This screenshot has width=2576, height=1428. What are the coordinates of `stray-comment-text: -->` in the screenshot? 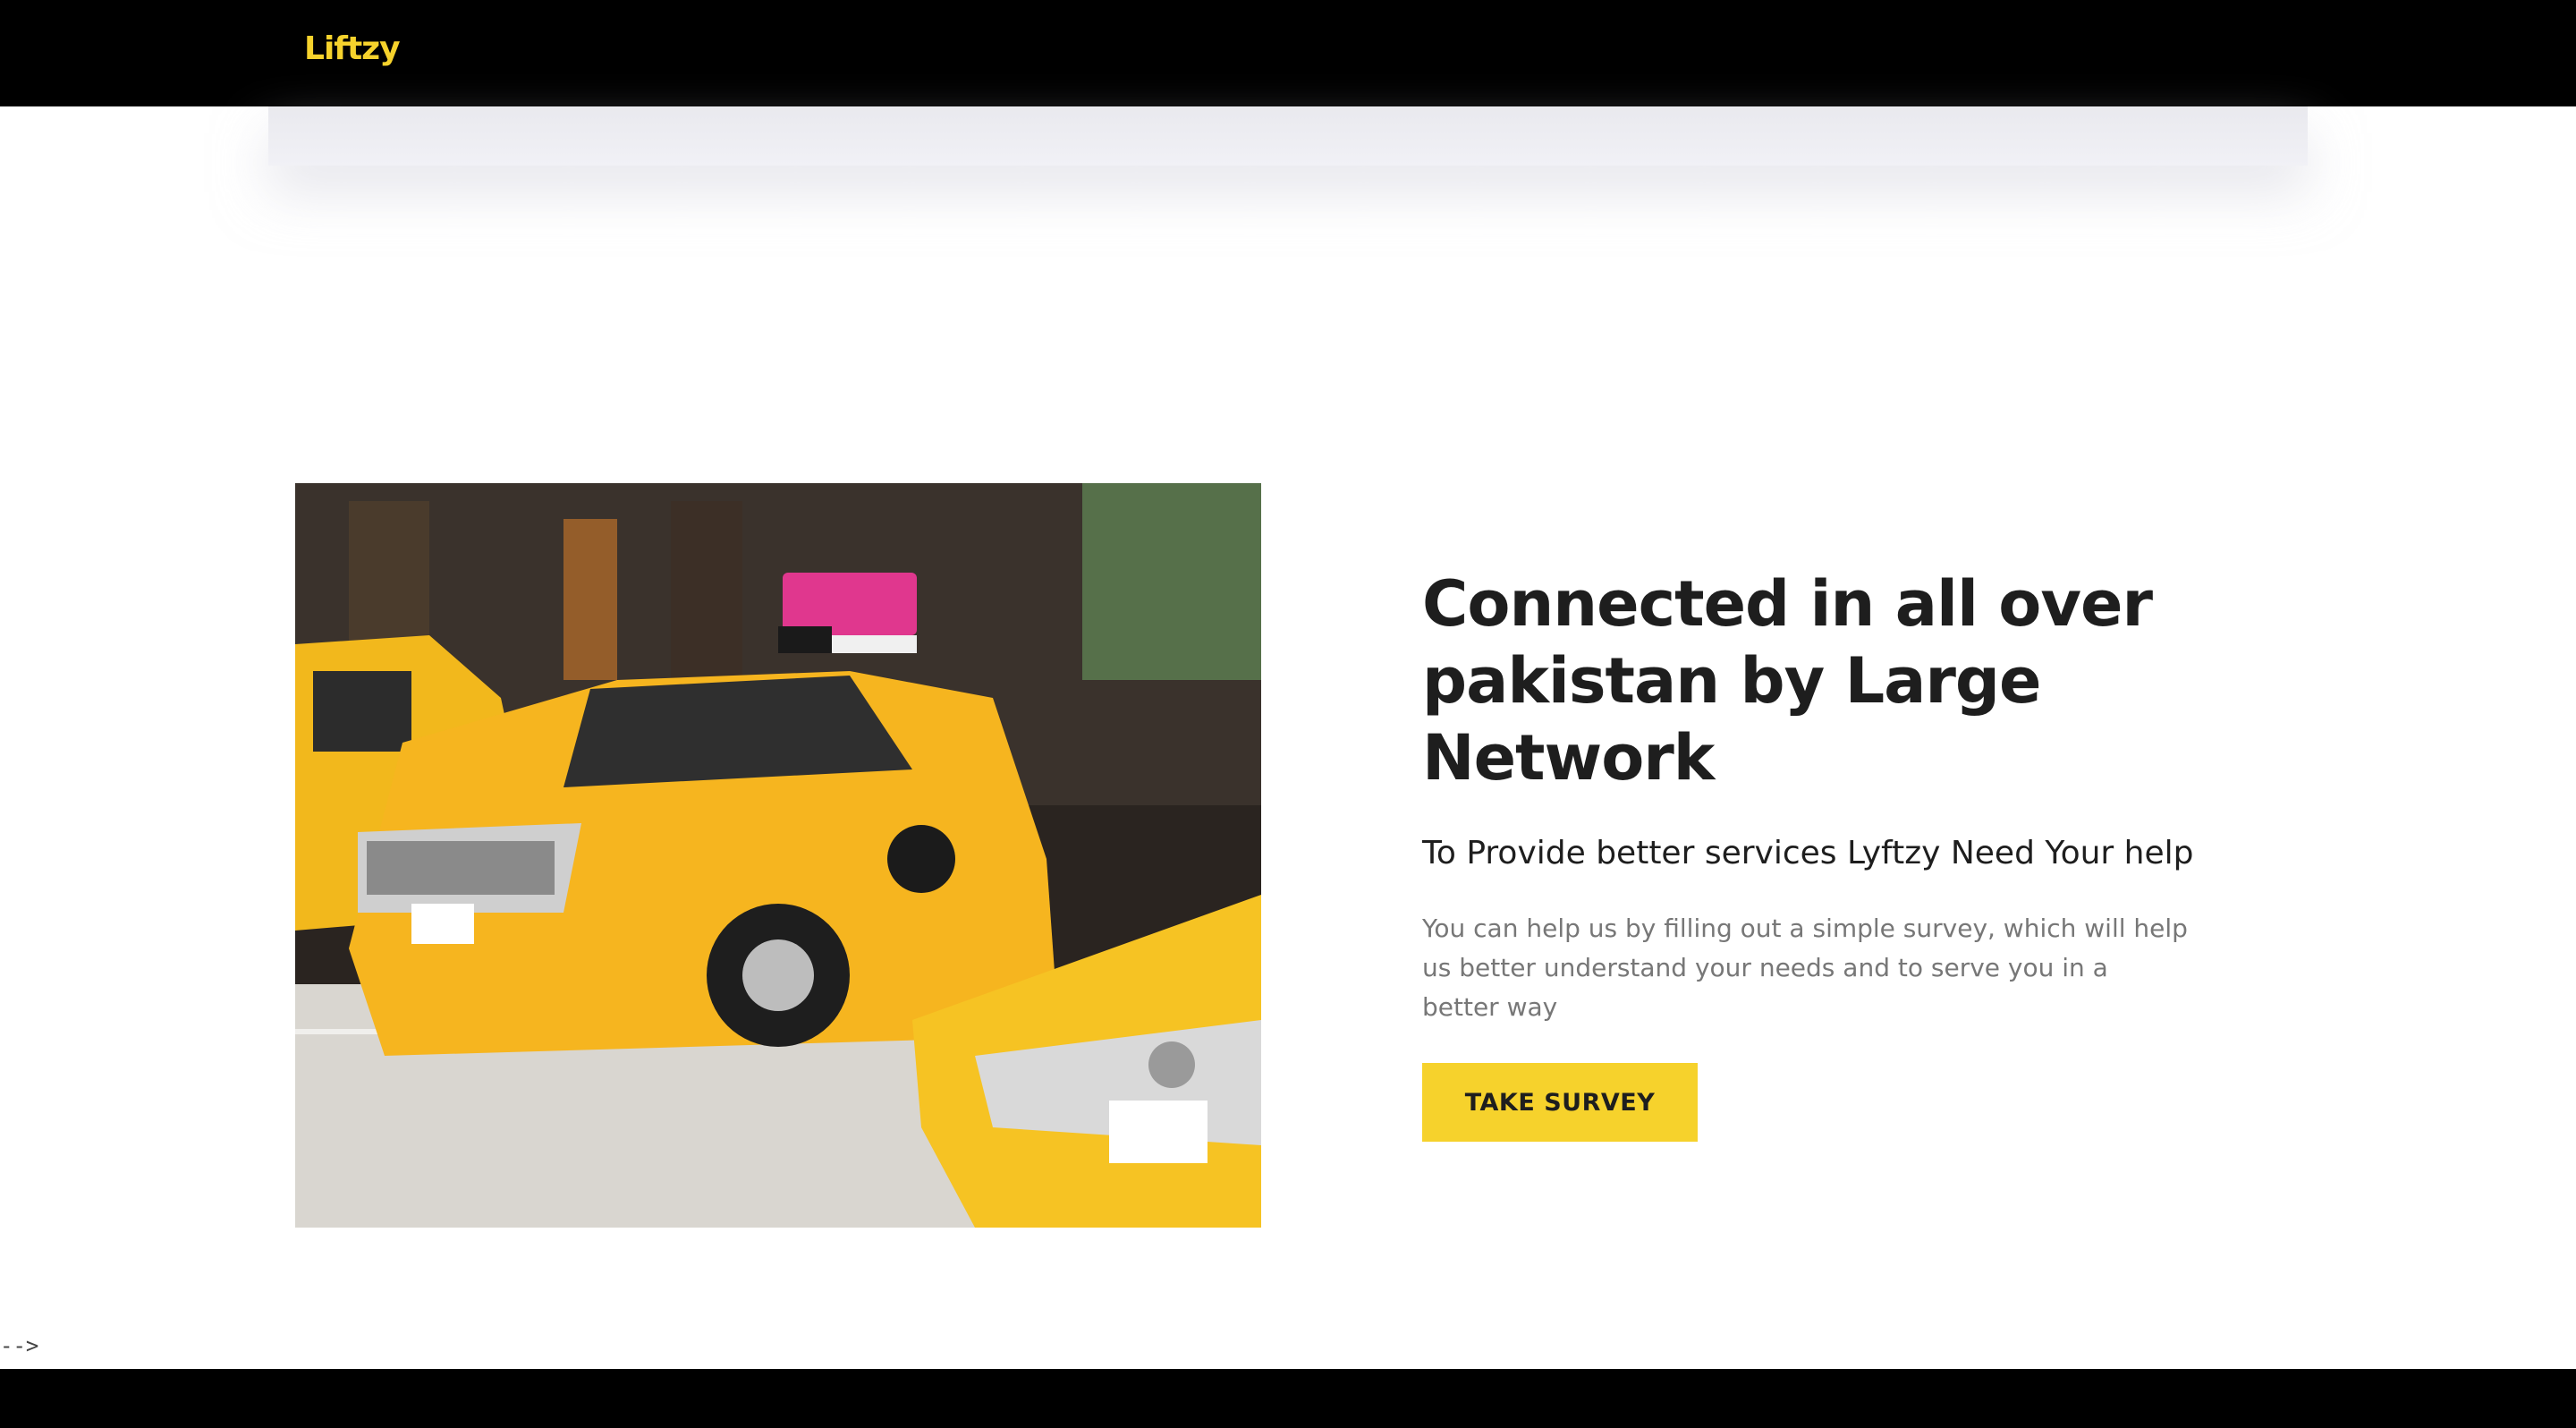 It's located at (19, 1345).